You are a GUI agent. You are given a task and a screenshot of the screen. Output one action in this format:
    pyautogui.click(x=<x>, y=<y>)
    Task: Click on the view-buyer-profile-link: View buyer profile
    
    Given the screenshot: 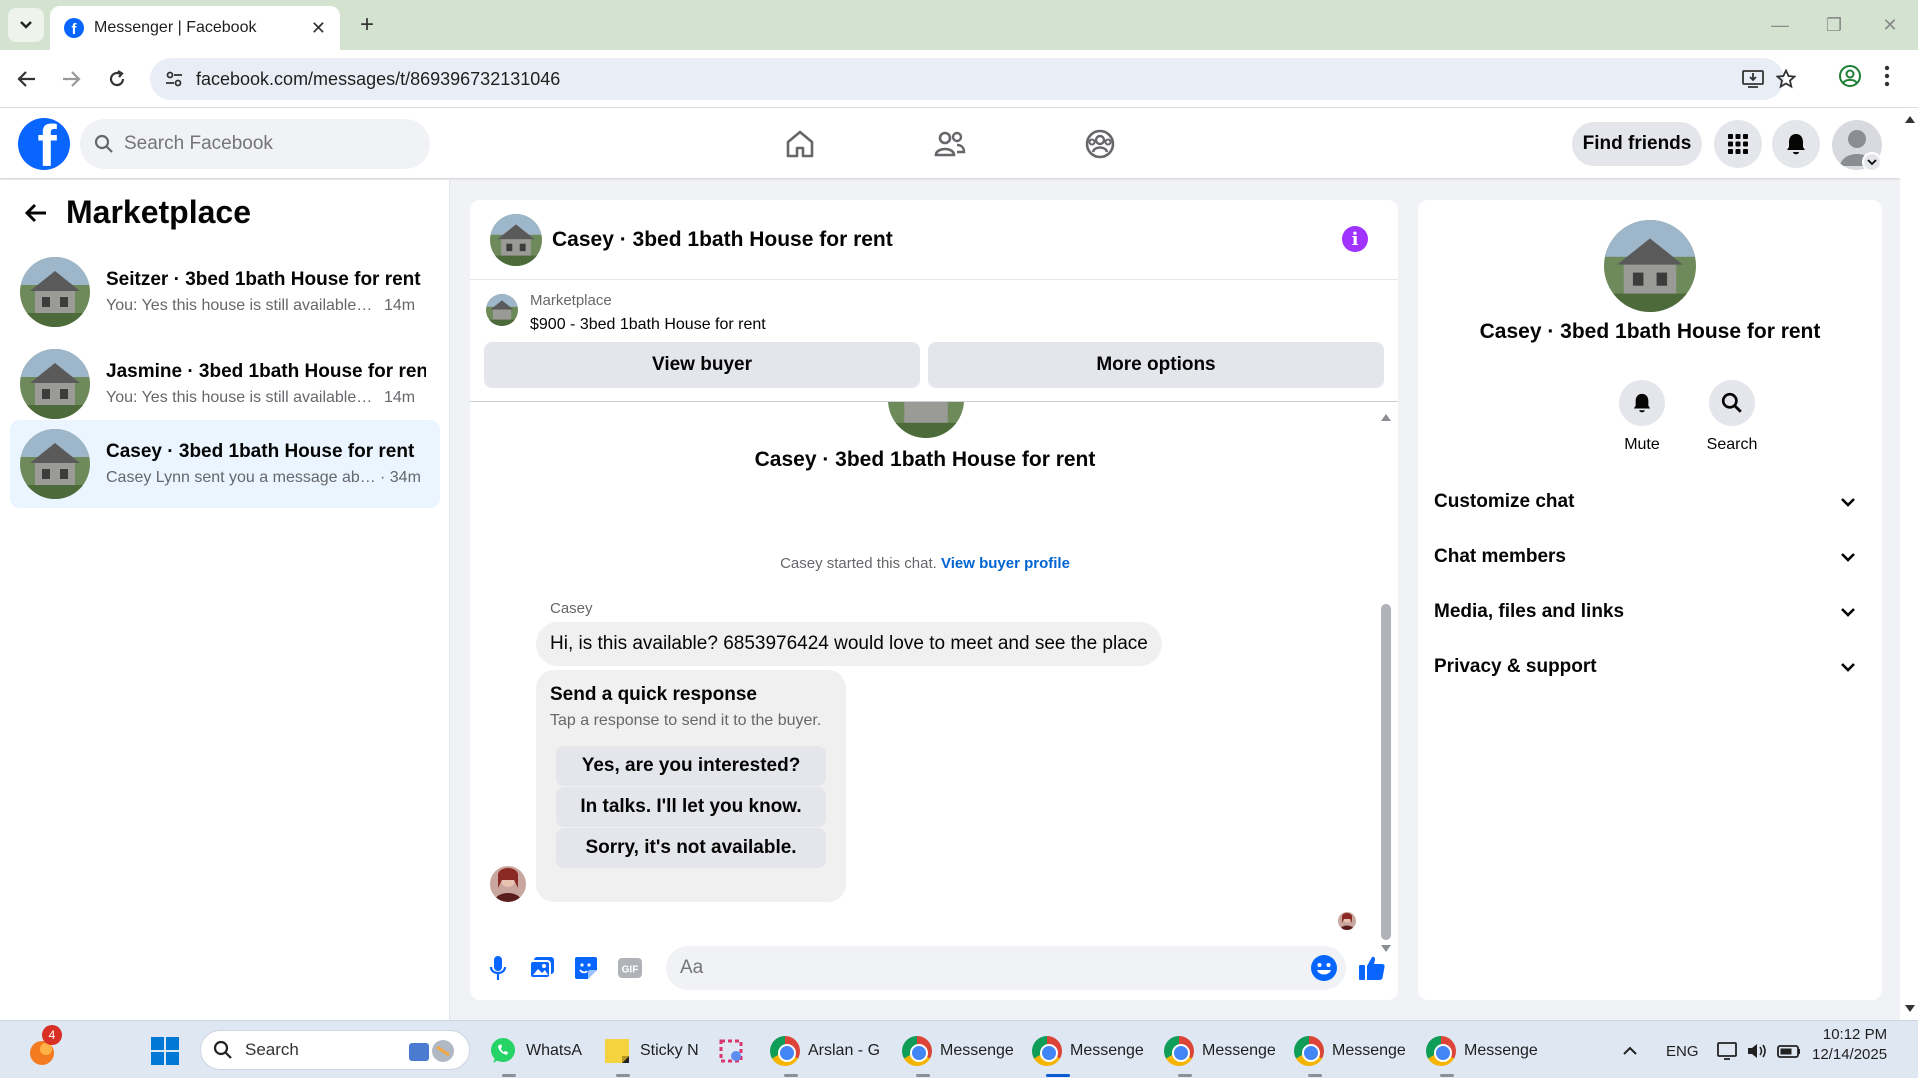 What is the action you would take?
    pyautogui.click(x=1005, y=563)
    